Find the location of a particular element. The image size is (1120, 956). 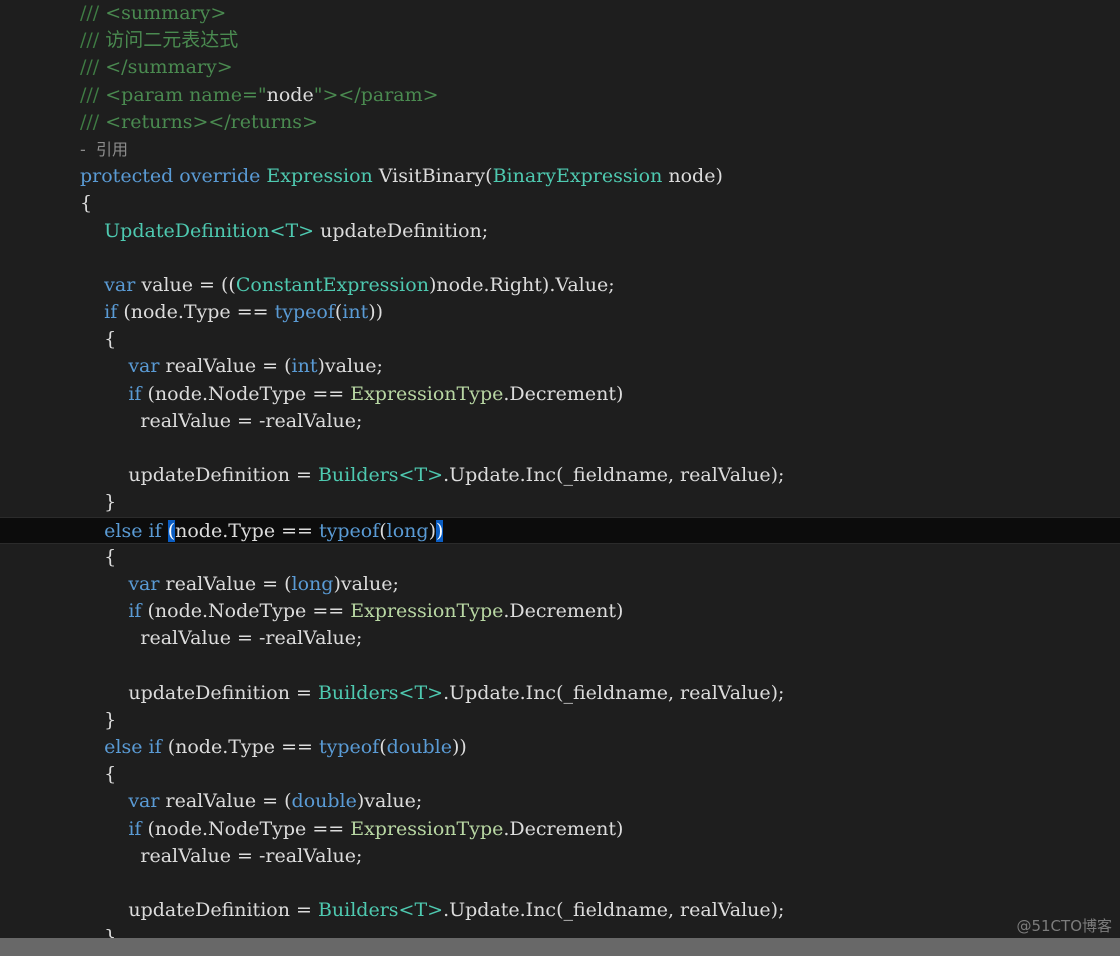

doc-tag-param-close: "></param> is located at coordinates (376, 94).